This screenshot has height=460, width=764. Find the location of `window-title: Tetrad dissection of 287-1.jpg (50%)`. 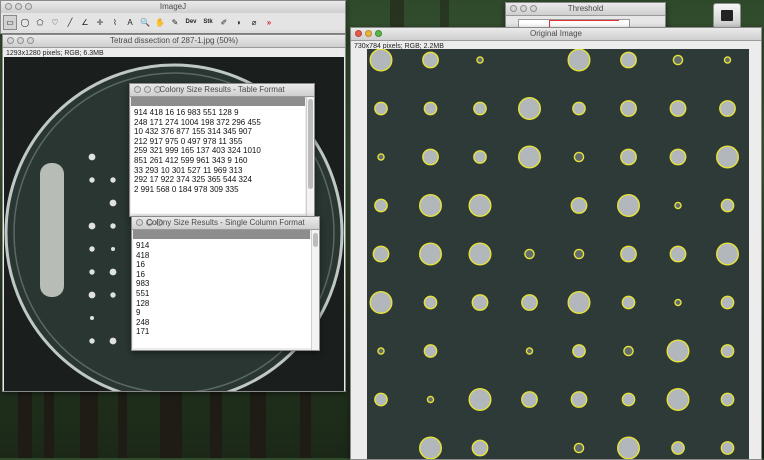

window-title: Tetrad dissection of 287-1.jpg (50%) is located at coordinates (174, 40).